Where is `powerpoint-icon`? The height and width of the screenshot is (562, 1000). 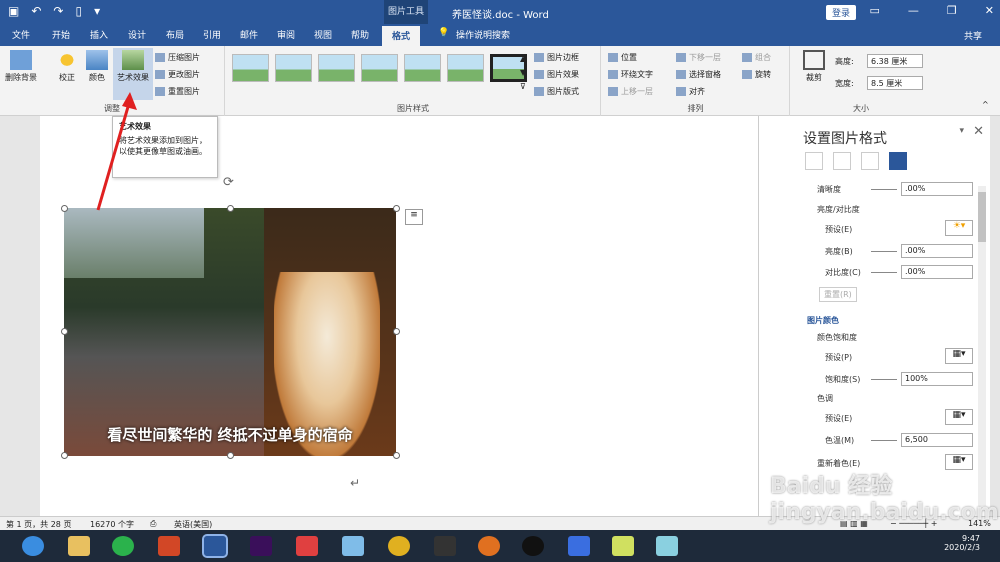
powerpoint-icon is located at coordinates (169, 546).